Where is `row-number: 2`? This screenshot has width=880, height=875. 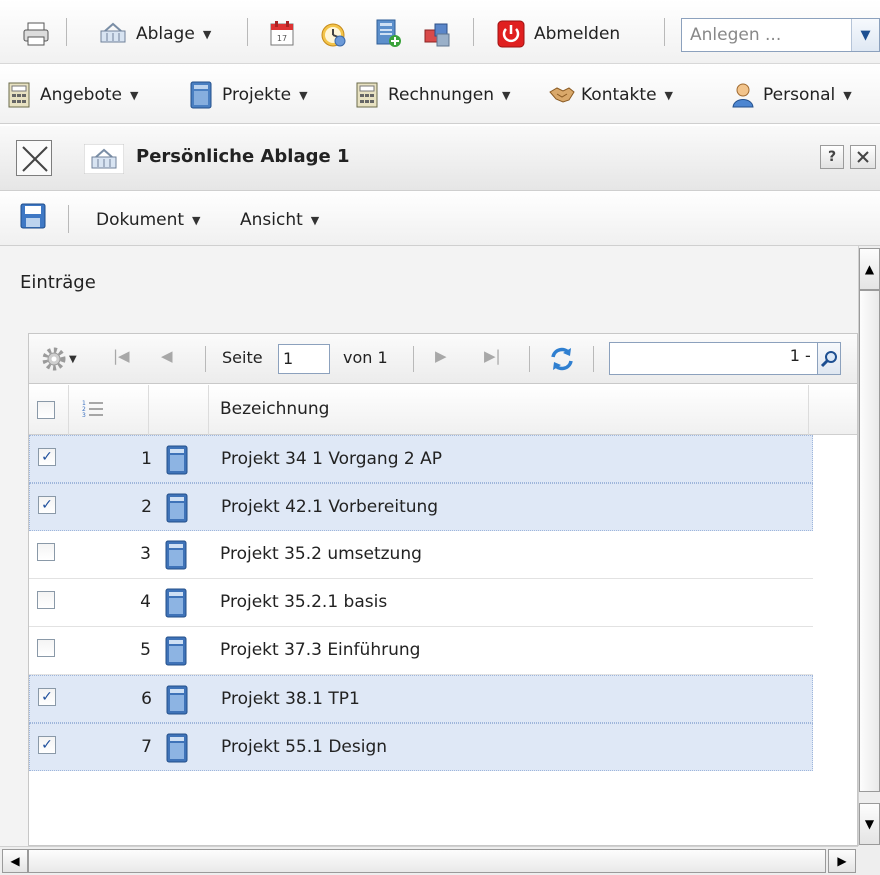
row-number: 2 is located at coordinates (146, 507).